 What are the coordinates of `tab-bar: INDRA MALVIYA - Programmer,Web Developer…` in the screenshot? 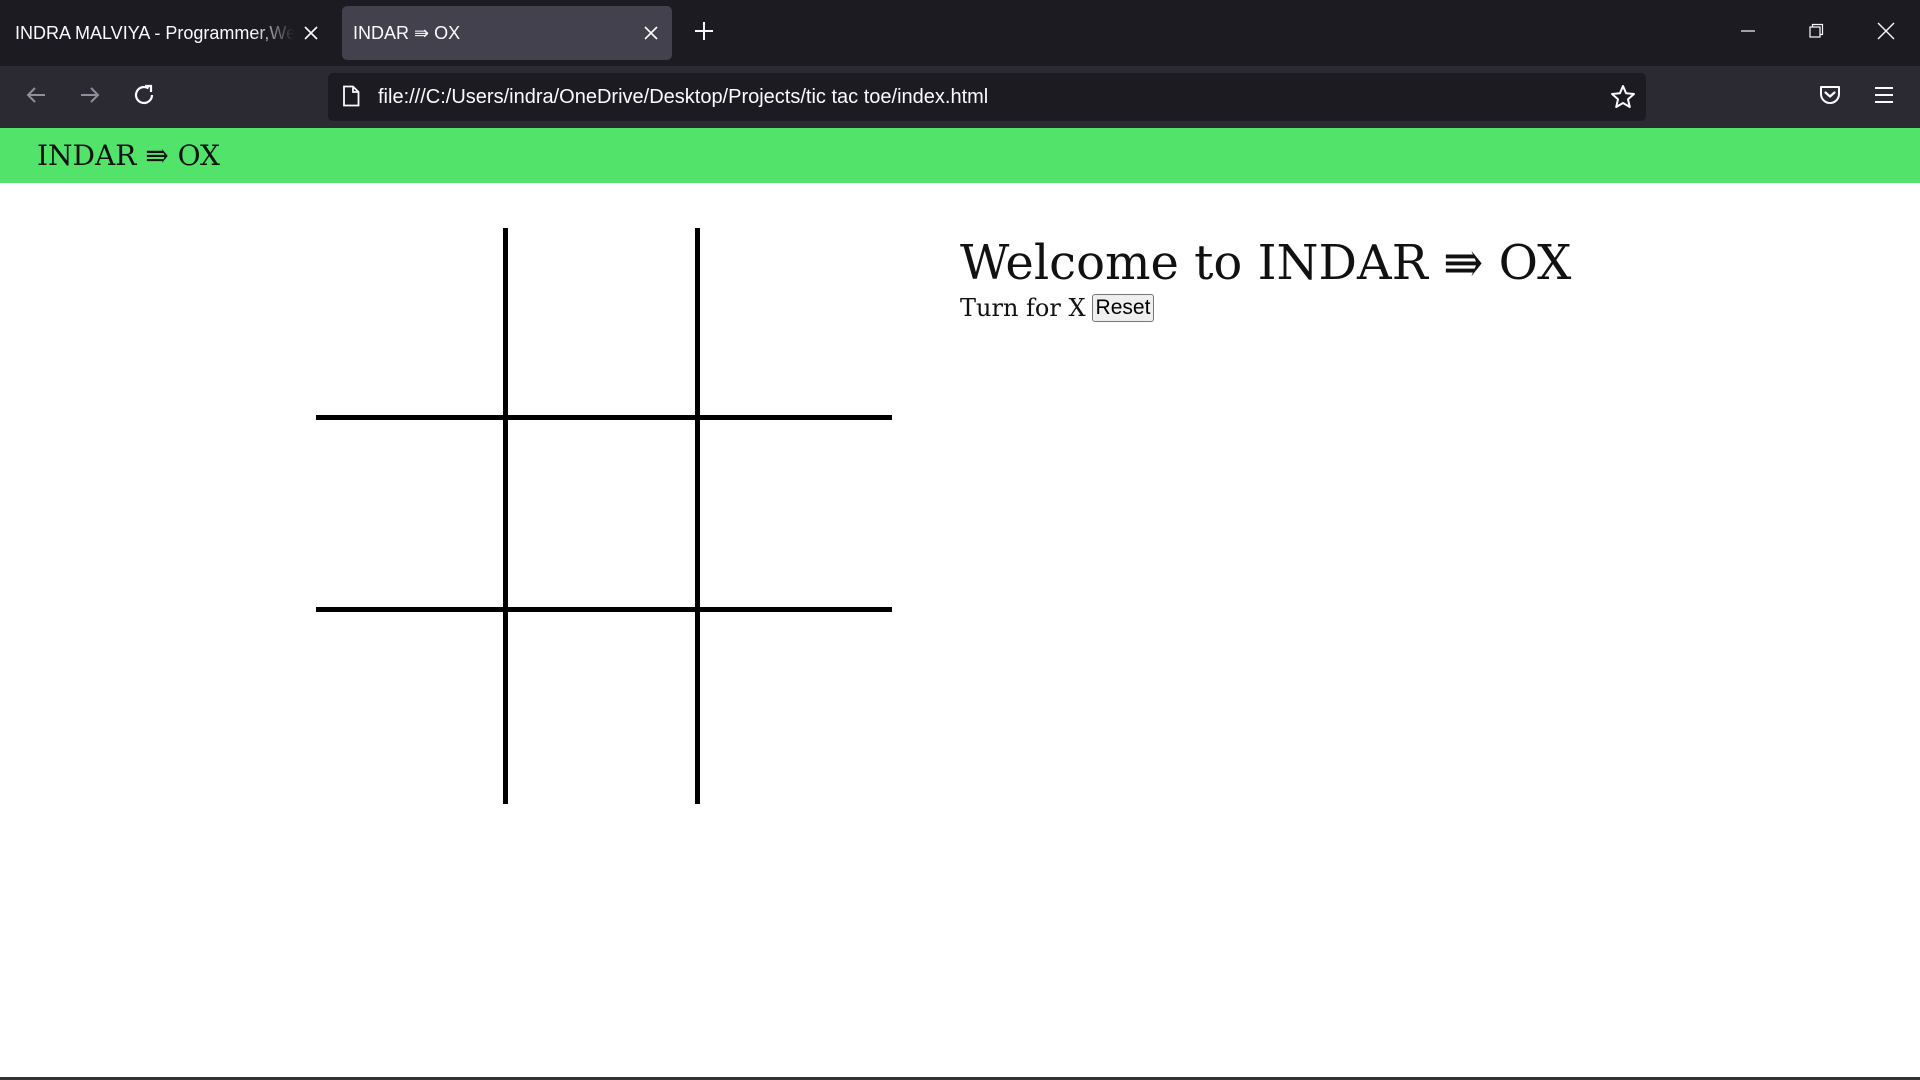 It's located at (960, 33).